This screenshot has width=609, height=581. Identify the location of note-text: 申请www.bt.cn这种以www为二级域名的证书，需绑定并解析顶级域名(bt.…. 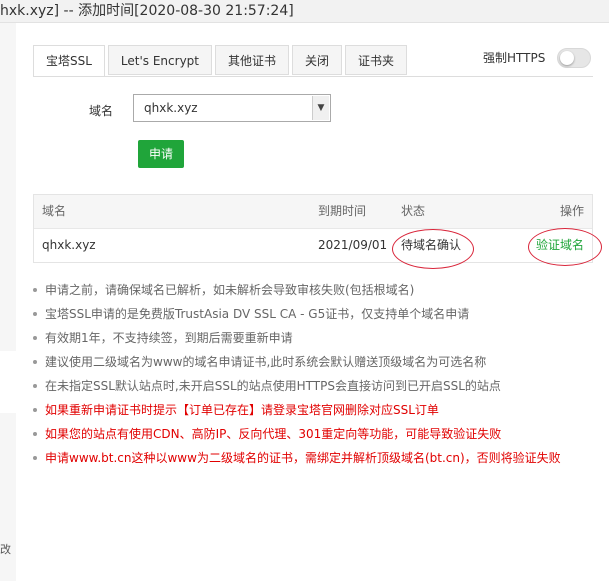
(303, 458).